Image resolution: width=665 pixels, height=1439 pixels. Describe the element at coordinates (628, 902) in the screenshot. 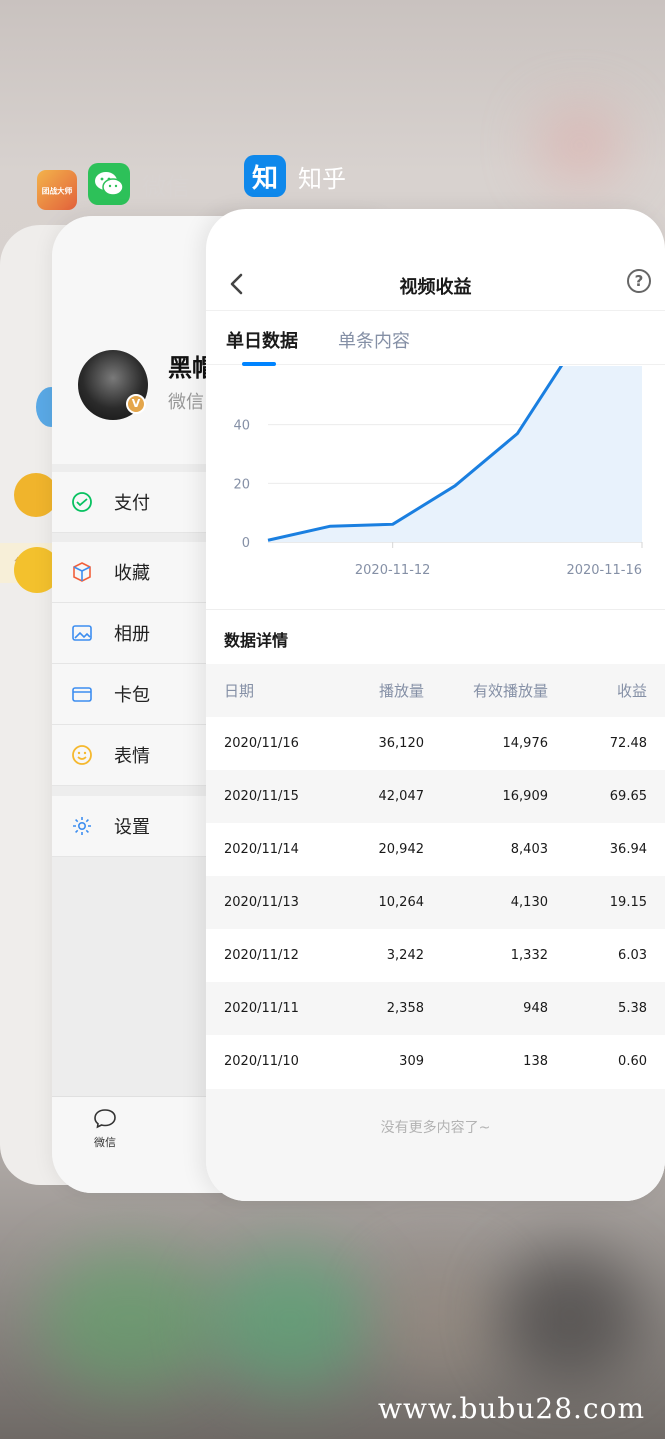

I see `table-cell: 19.15` at that location.